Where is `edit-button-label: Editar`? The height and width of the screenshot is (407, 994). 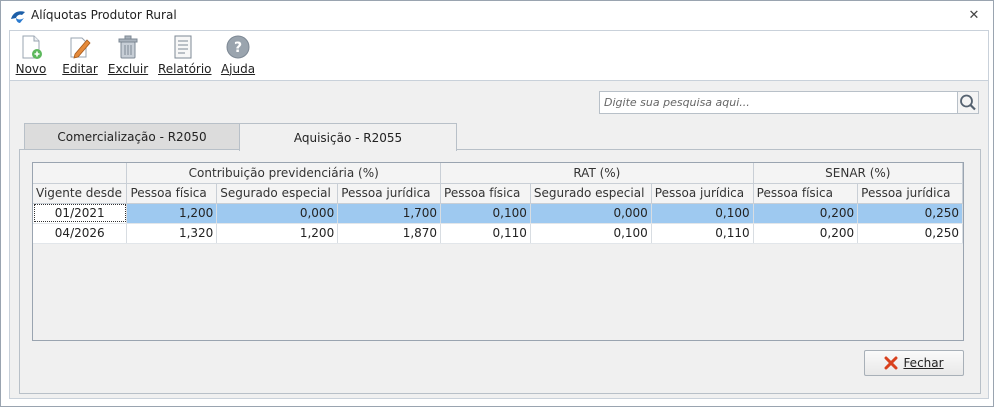 edit-button-label: Editar is located at coordinates (80, 69).